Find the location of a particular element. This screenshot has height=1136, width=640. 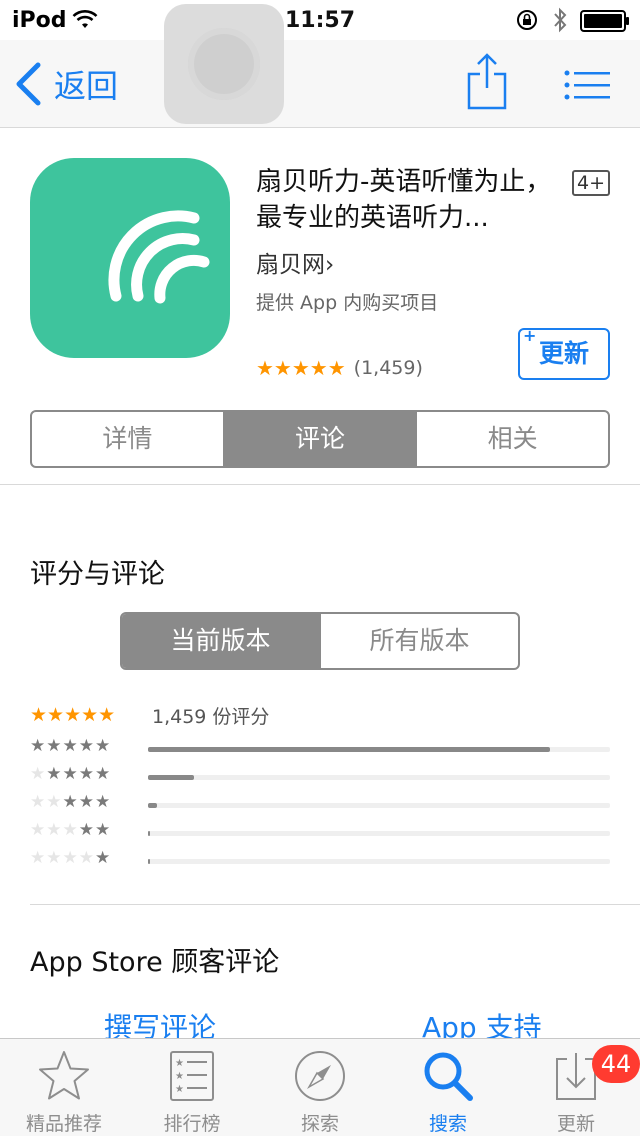

segment-all-versions: 所有版本 is located at coordinates (418, 641).